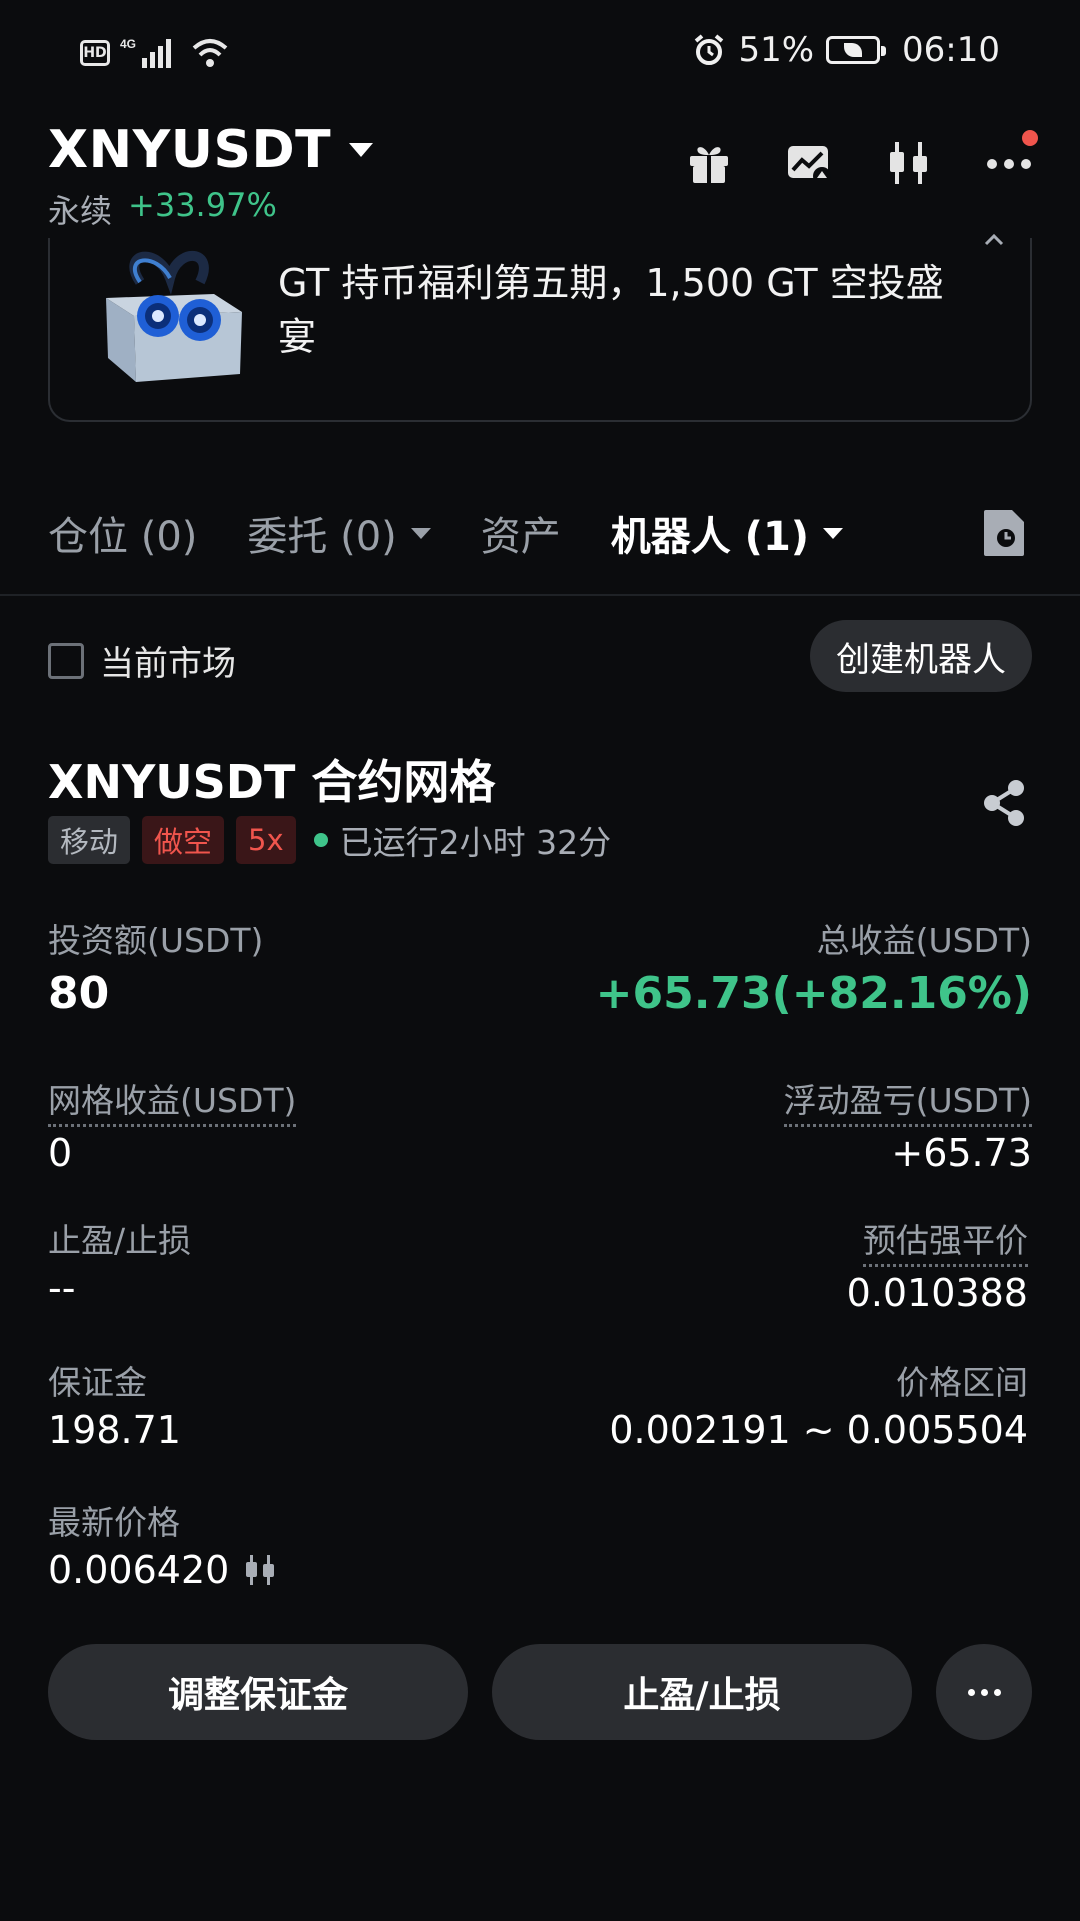 The image size is (1080, 1921). I want to click on total-profit-stat: 总收益(USDT) +65.73(+82.16%), so click(814, 966).